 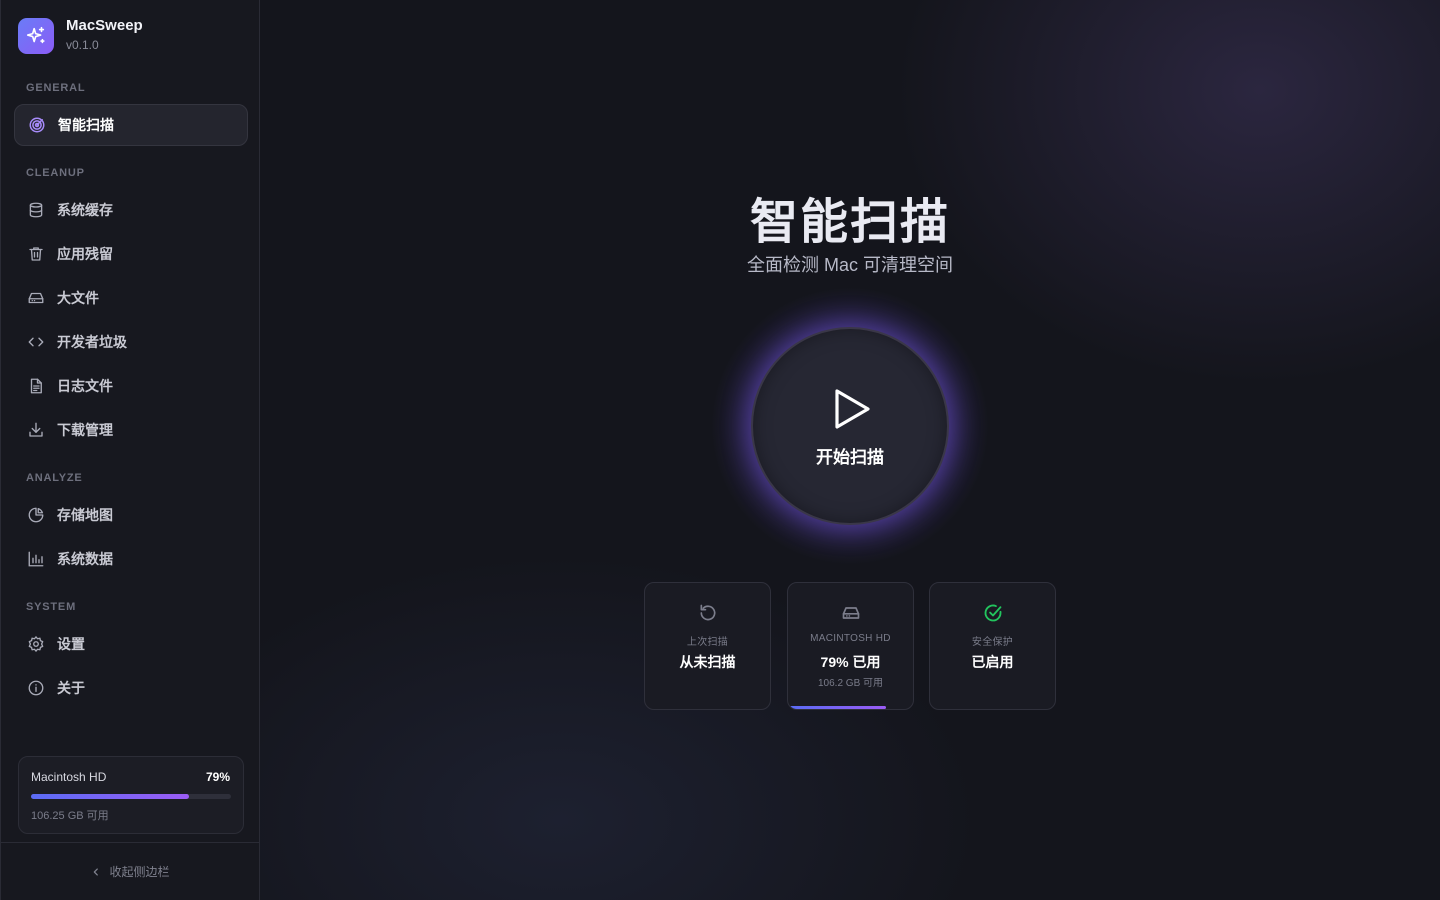 I want to click on trash-icon, so click(x=36, y=254).